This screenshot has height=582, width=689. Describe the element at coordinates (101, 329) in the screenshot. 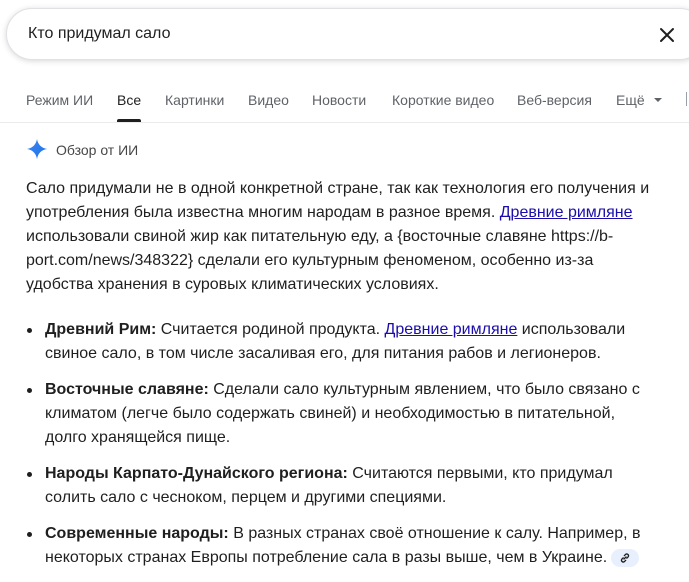

I see `bullet-title: Древний Рим:` at that location.